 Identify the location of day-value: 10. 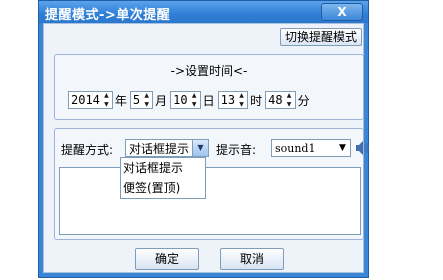
(180, 100).